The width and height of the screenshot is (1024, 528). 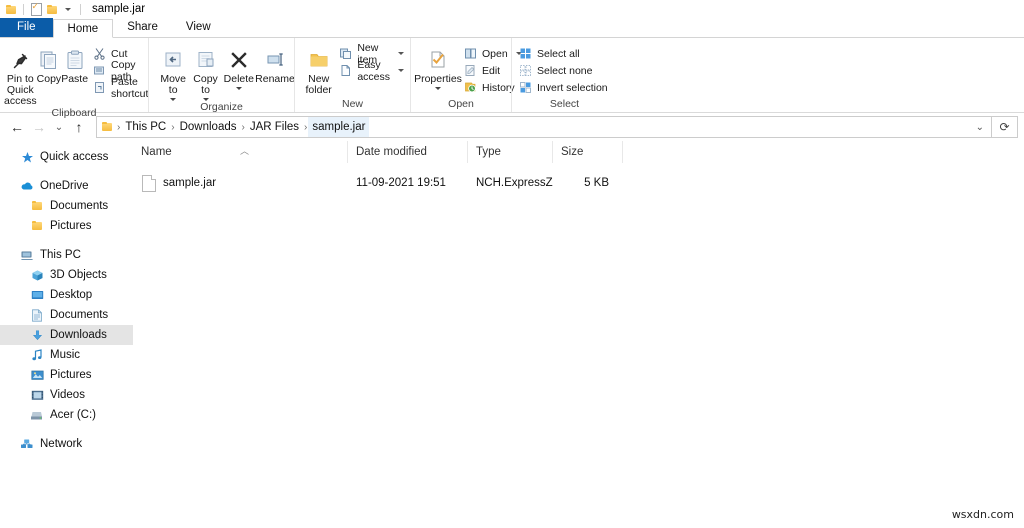 What do you see at coordinates (66, 226) in the screenshot?
I see `sidebar-item-onedrive-pictures: Pictures` at bounding box center [66, 226].